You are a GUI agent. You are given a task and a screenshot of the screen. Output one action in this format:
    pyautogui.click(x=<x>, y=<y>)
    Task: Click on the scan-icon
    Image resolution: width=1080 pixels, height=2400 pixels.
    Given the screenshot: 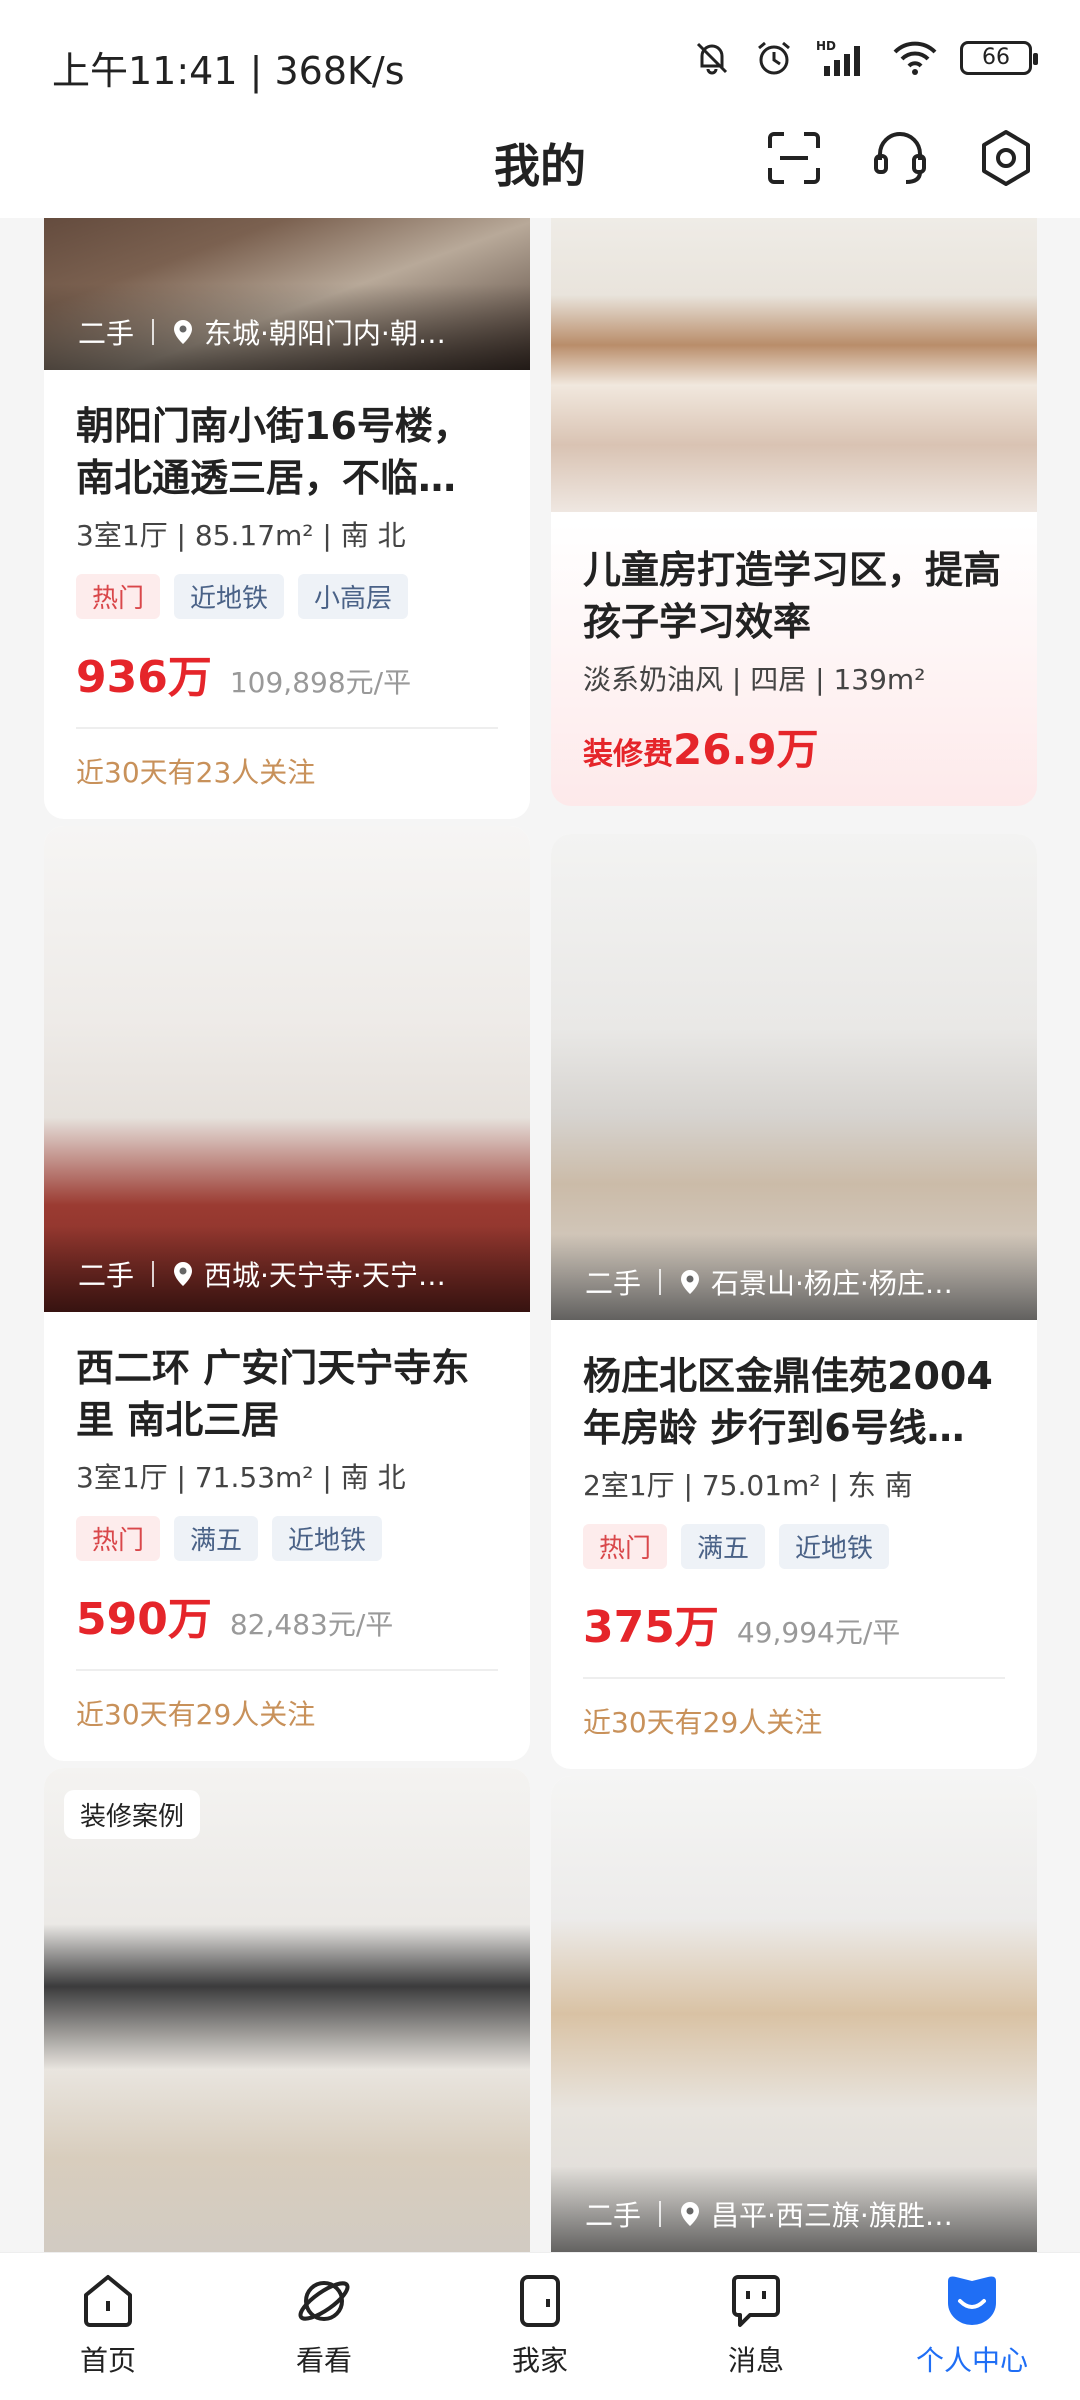 What is the action you would take?
    pyautogui.click(x=794, y=158)
    